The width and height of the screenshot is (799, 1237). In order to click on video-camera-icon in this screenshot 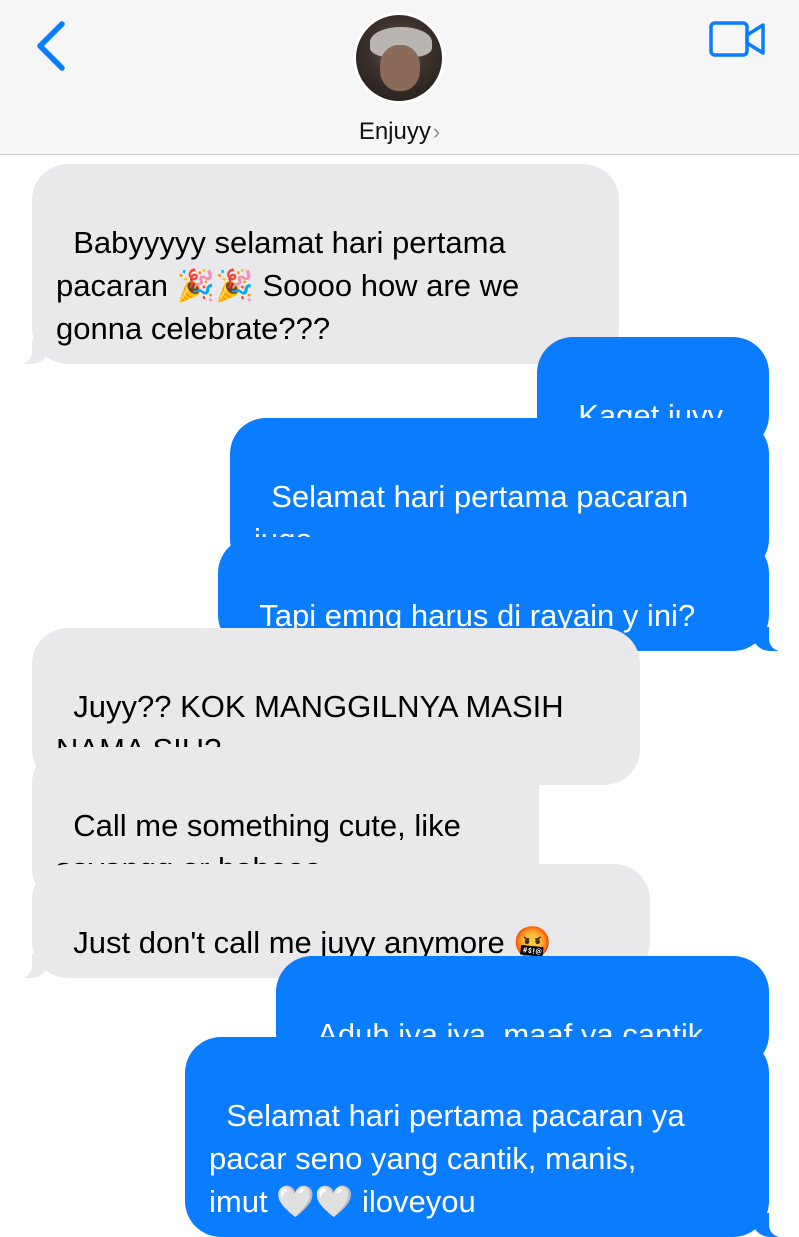, I will do `click(737, 39)`.